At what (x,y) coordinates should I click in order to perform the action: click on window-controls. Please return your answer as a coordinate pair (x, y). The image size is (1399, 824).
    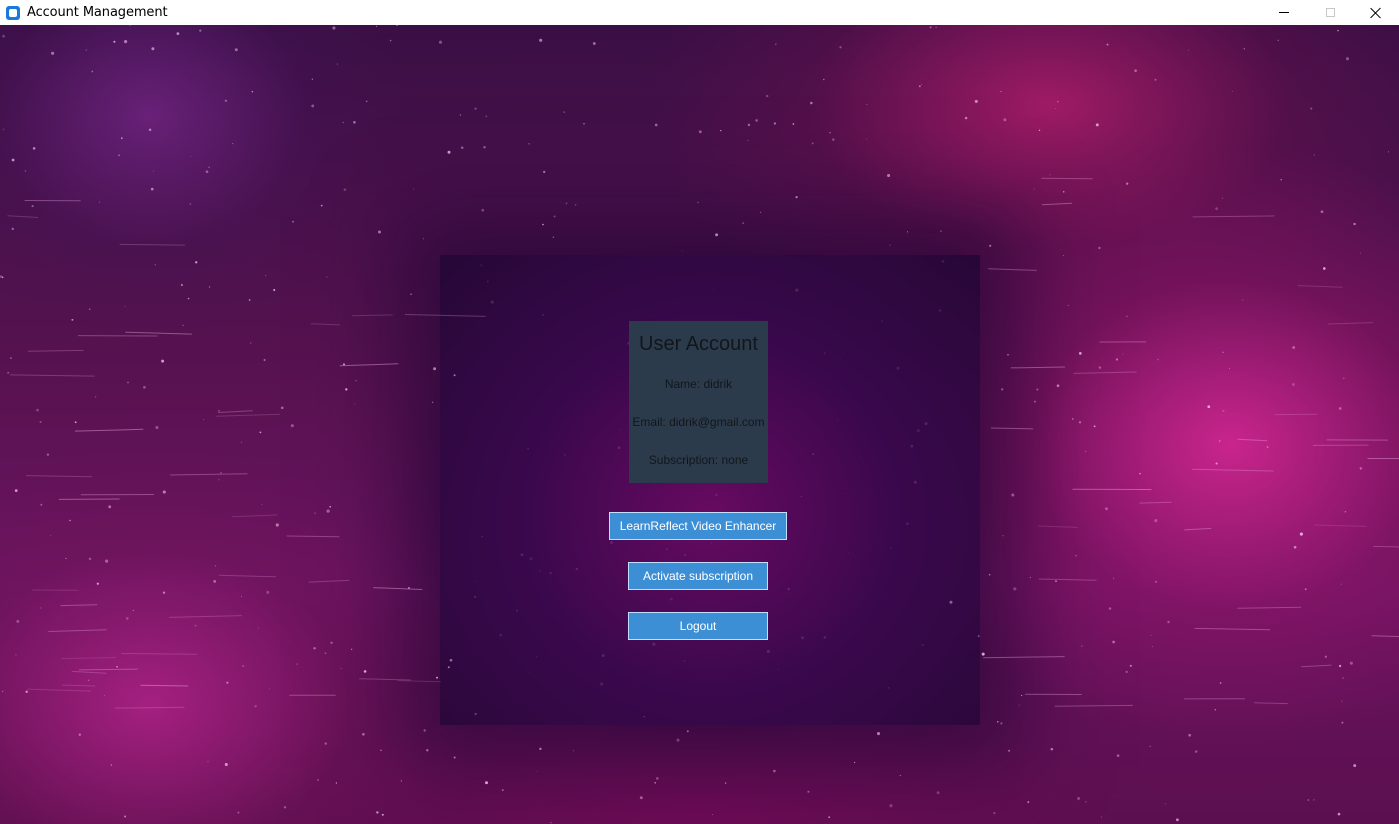
    Looking at the image, I should click on (1330, 12).